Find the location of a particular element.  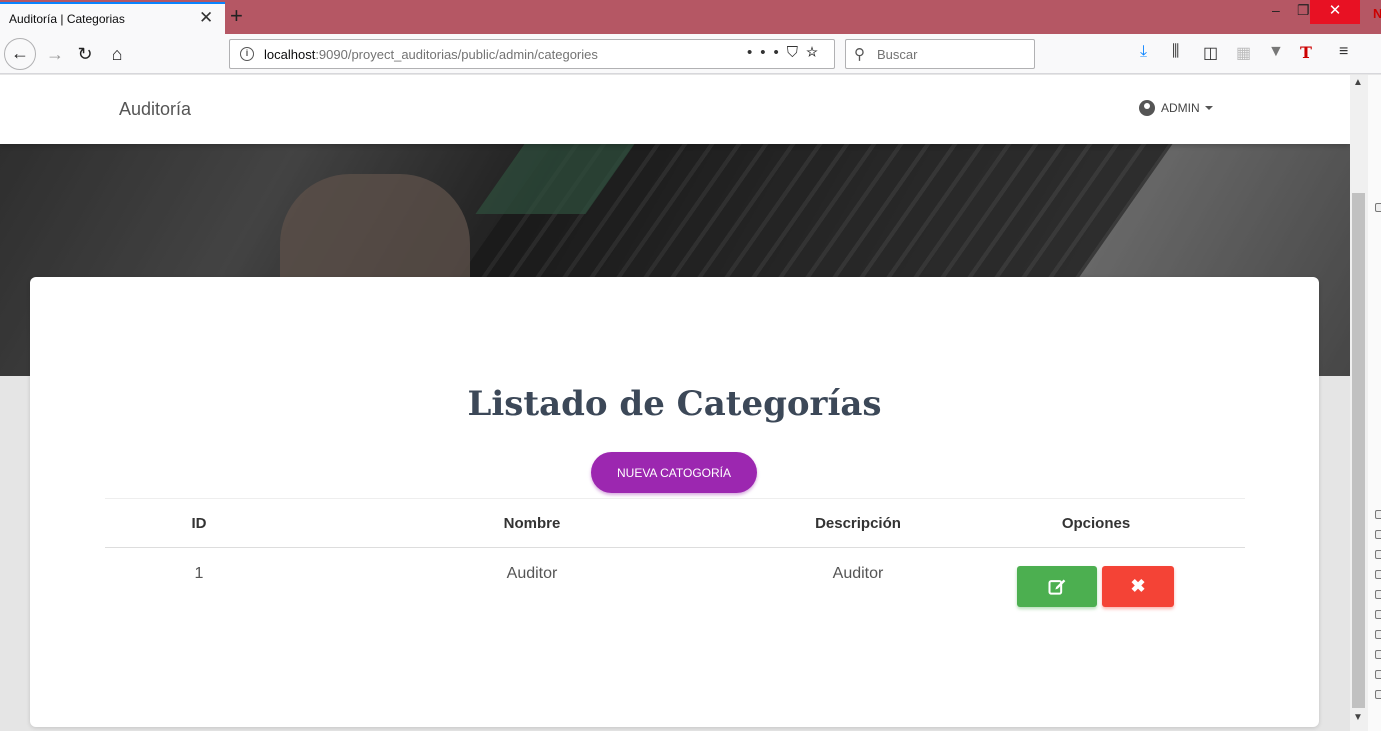

pocket-icon: ⛉ is located at coordinates (796, 52).